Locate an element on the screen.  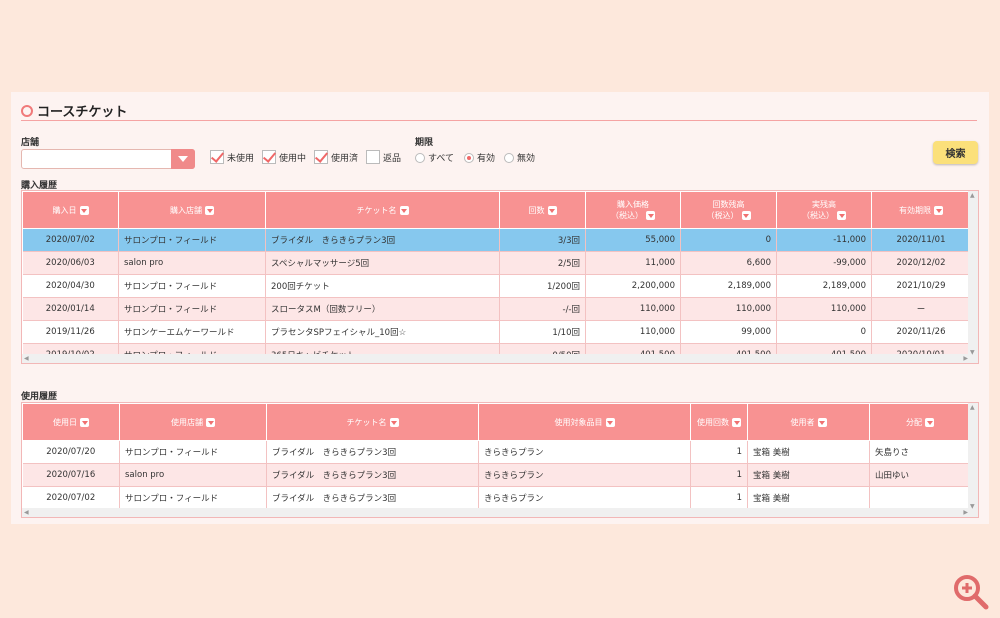
checkbox-used: 使用済 is located at coordinates (336, 157).